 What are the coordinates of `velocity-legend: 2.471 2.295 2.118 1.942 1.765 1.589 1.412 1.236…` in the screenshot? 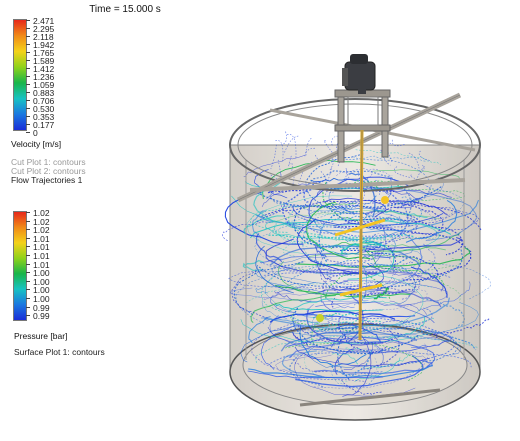 It's located at (73, 80).